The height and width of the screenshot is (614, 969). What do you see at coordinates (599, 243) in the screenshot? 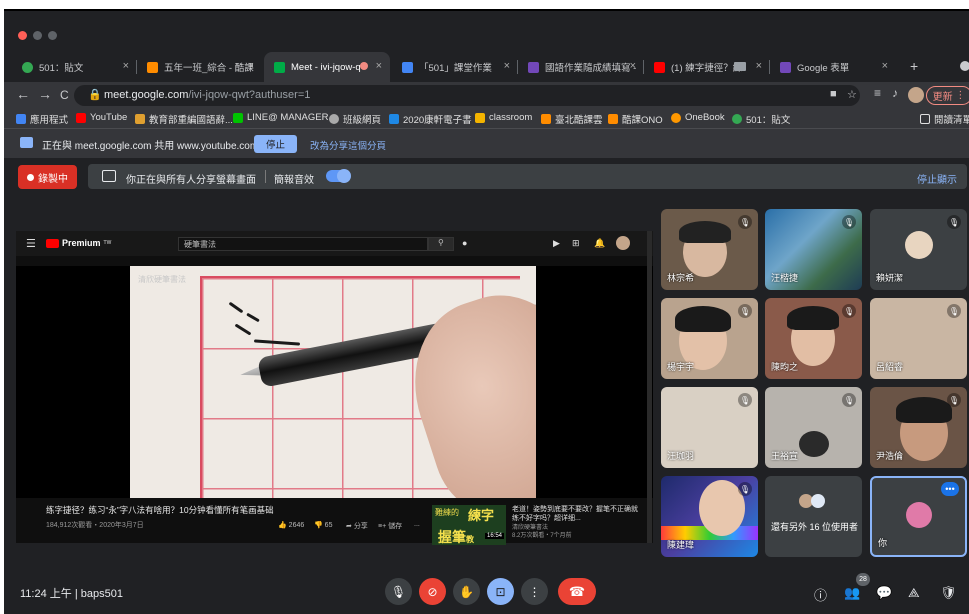
I see `notifications-bell-icon: 🔔` at bounding box center [599, 243].